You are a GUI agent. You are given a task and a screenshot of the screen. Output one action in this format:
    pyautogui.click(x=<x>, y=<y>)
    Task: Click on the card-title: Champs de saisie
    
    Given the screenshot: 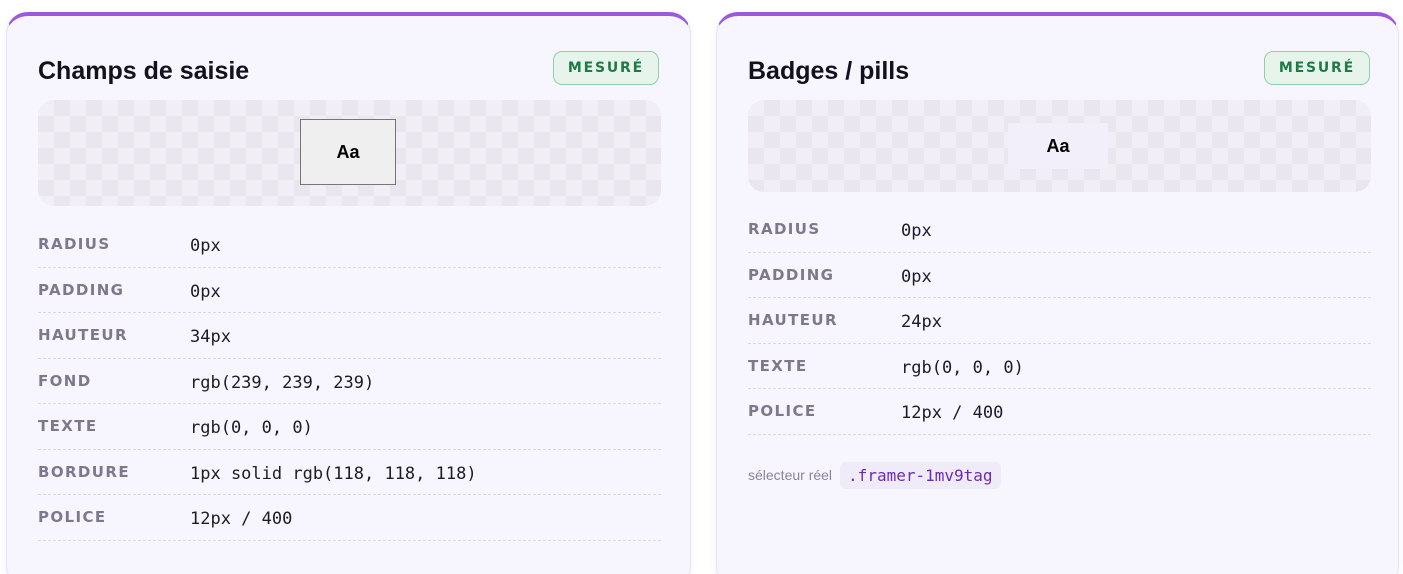 What is the action you would take?
    pyautogui.click(x=144, y=71)
    